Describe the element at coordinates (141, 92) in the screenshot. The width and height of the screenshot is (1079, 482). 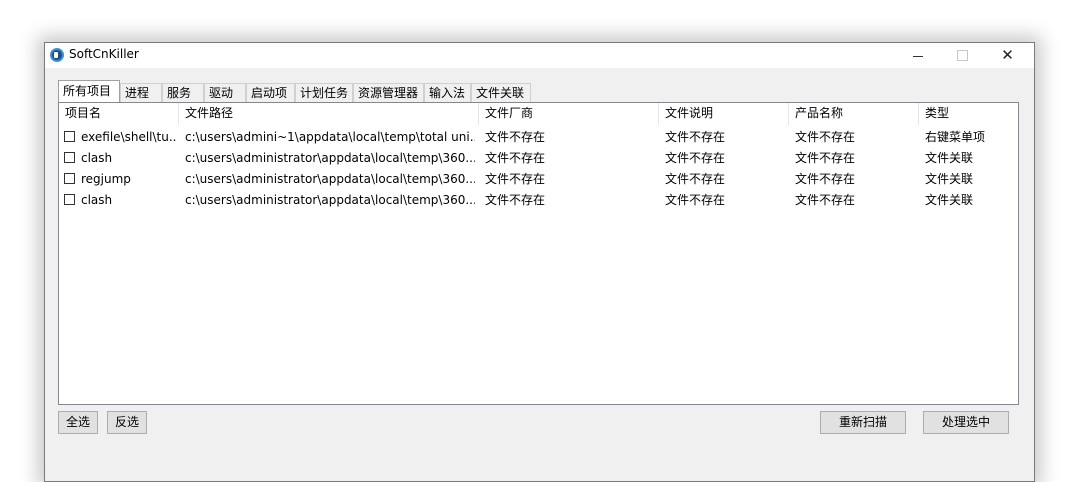
I see `tab-processes: 进程` at that location.